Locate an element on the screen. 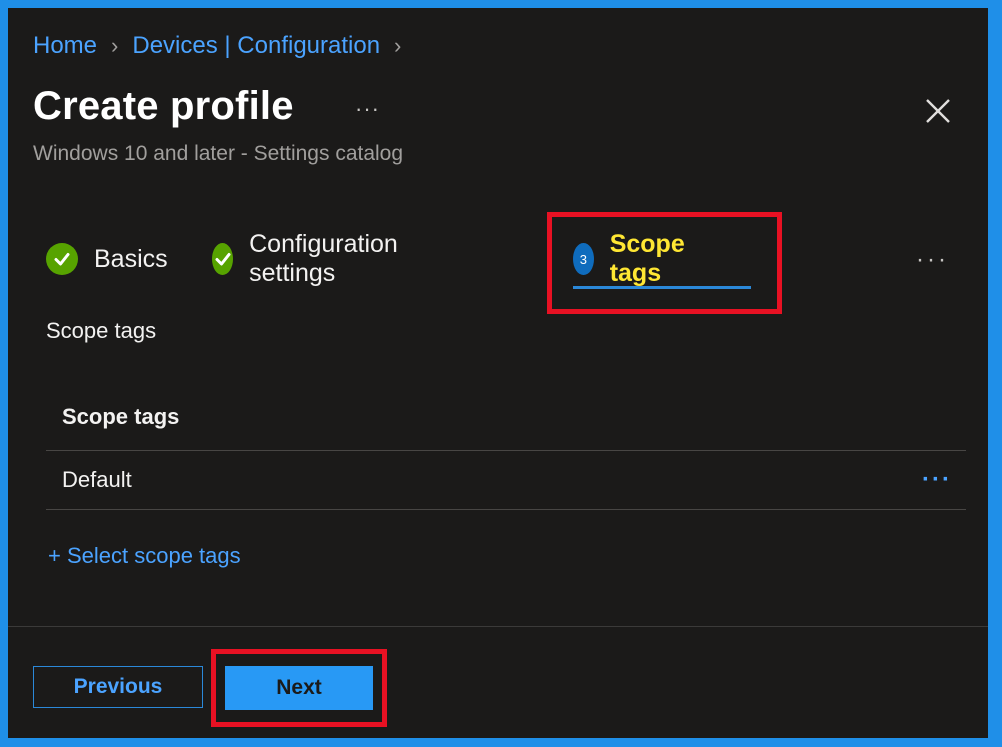 This screenshot has height=747, width=1002. footer-divider is located at coordinates (498, 626).